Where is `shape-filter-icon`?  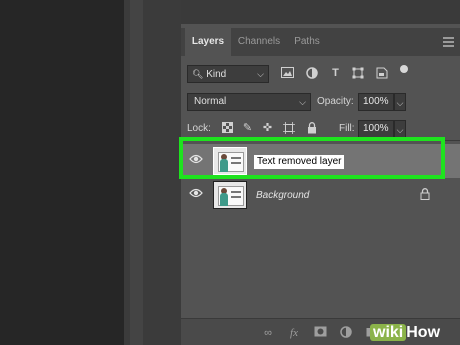 shape-filter-icon is located at coordinates (357, 73).